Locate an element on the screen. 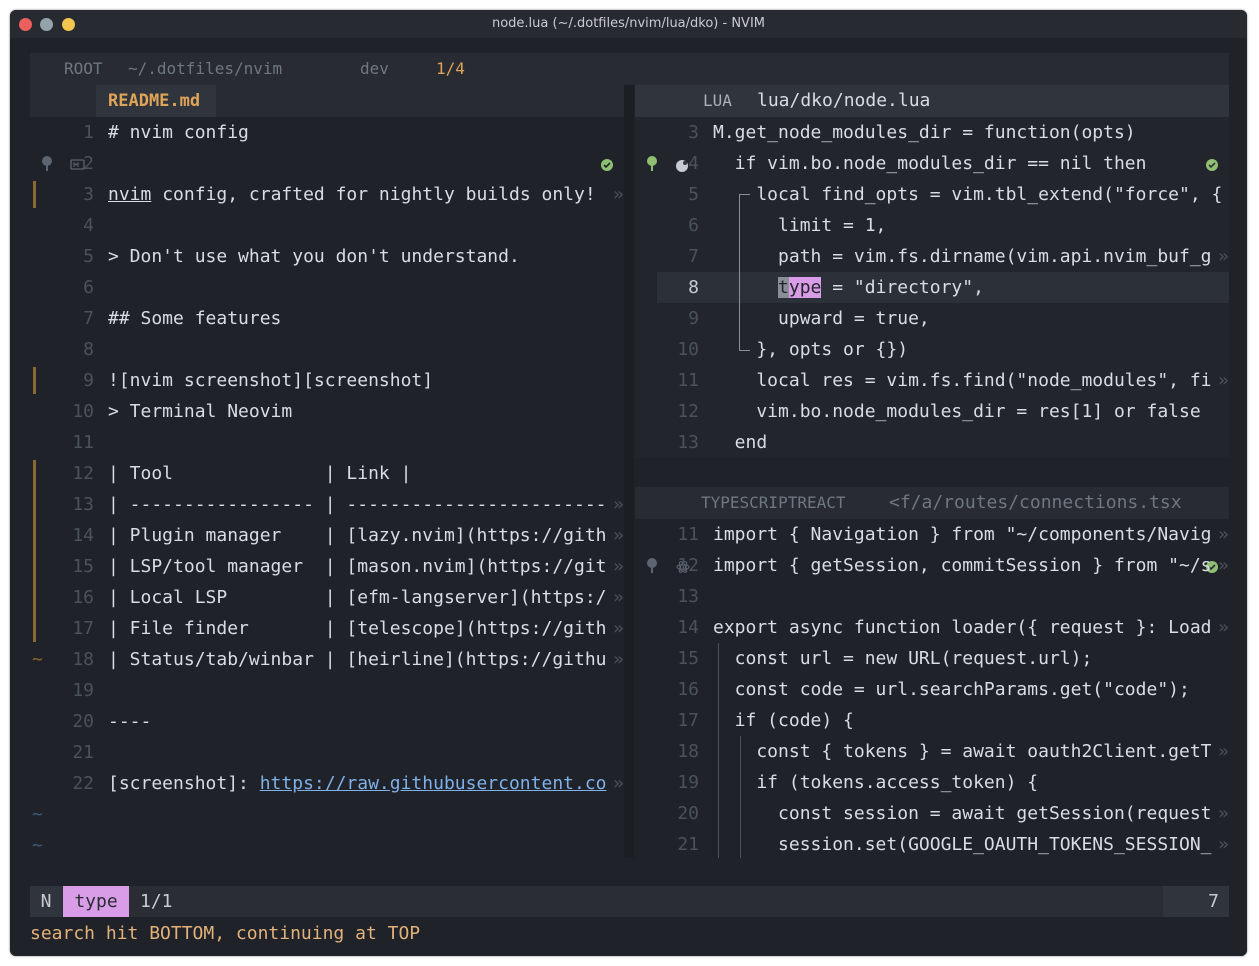 Image resolution: width=1259 pixels, height=966 pixels. top-right-filepath: lua/dko/node.lua is located at coordinates (843, 101).